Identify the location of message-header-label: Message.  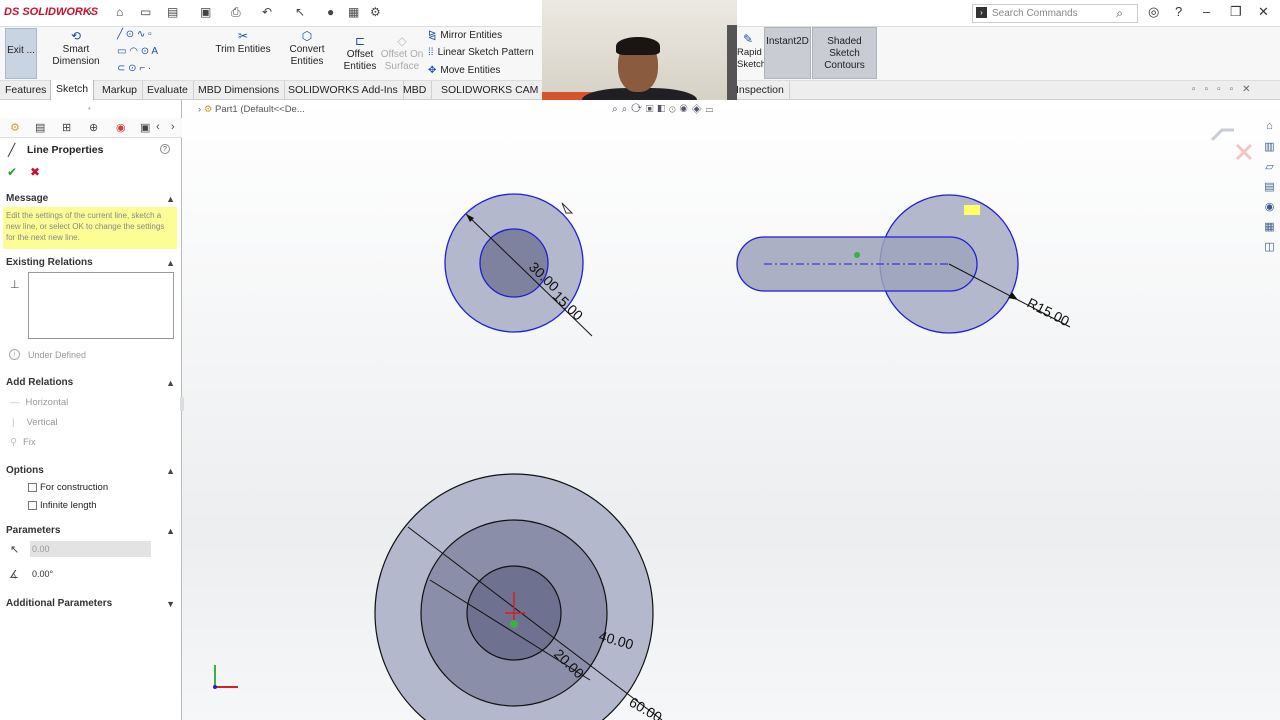
(27, 198).